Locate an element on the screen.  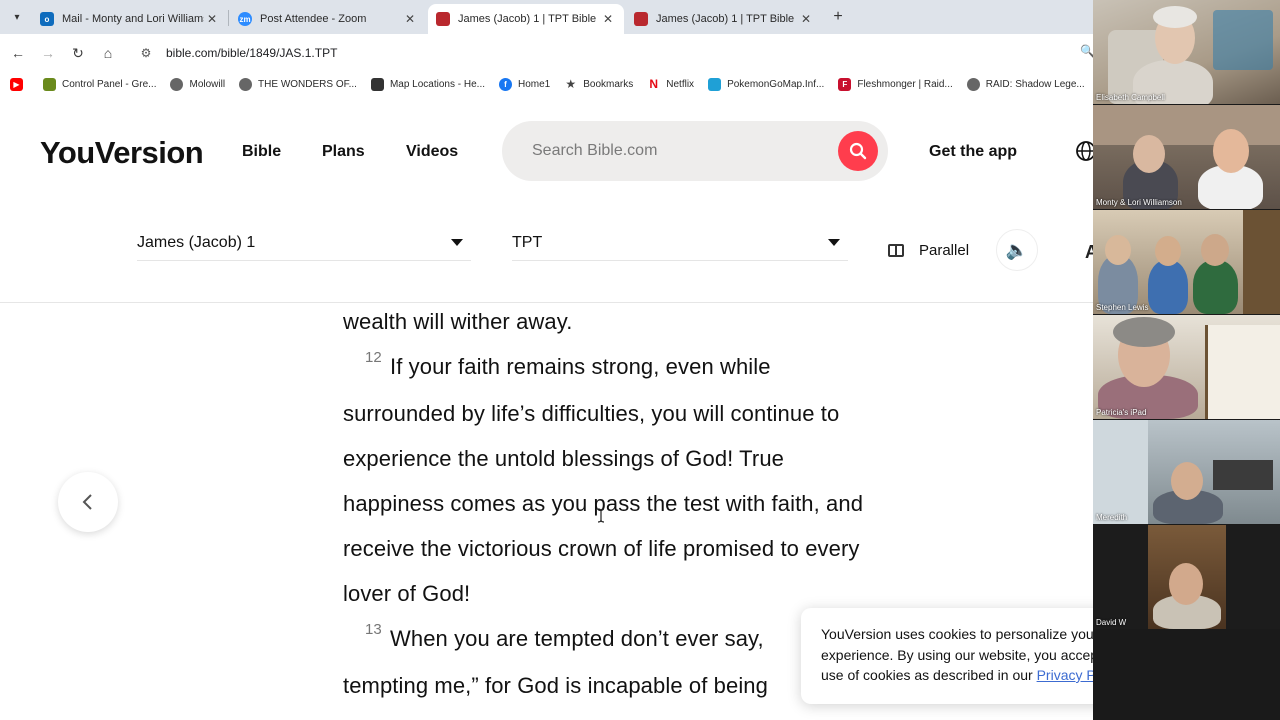
map-icon is located at coordinates (377, 84).